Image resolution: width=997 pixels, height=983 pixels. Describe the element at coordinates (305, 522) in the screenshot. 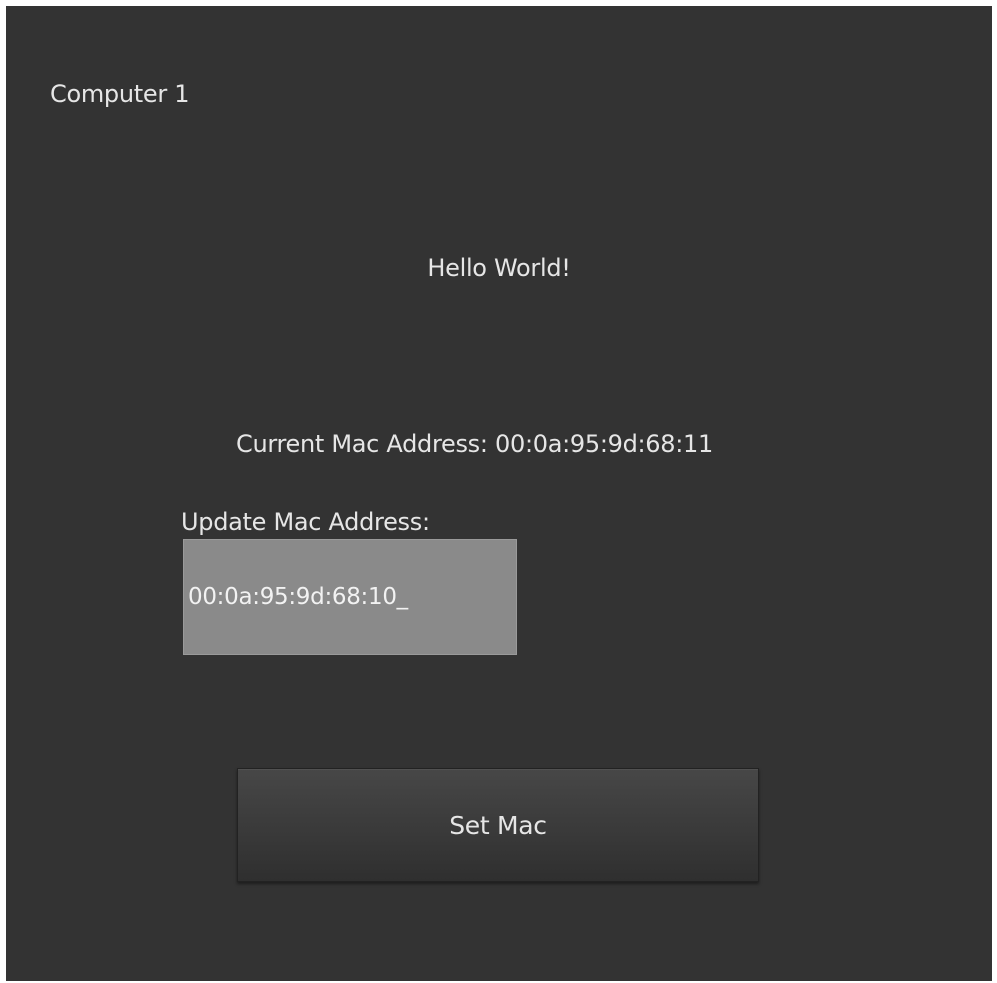

I see `update-mac-address-label: Update Mac Address:` at that location.